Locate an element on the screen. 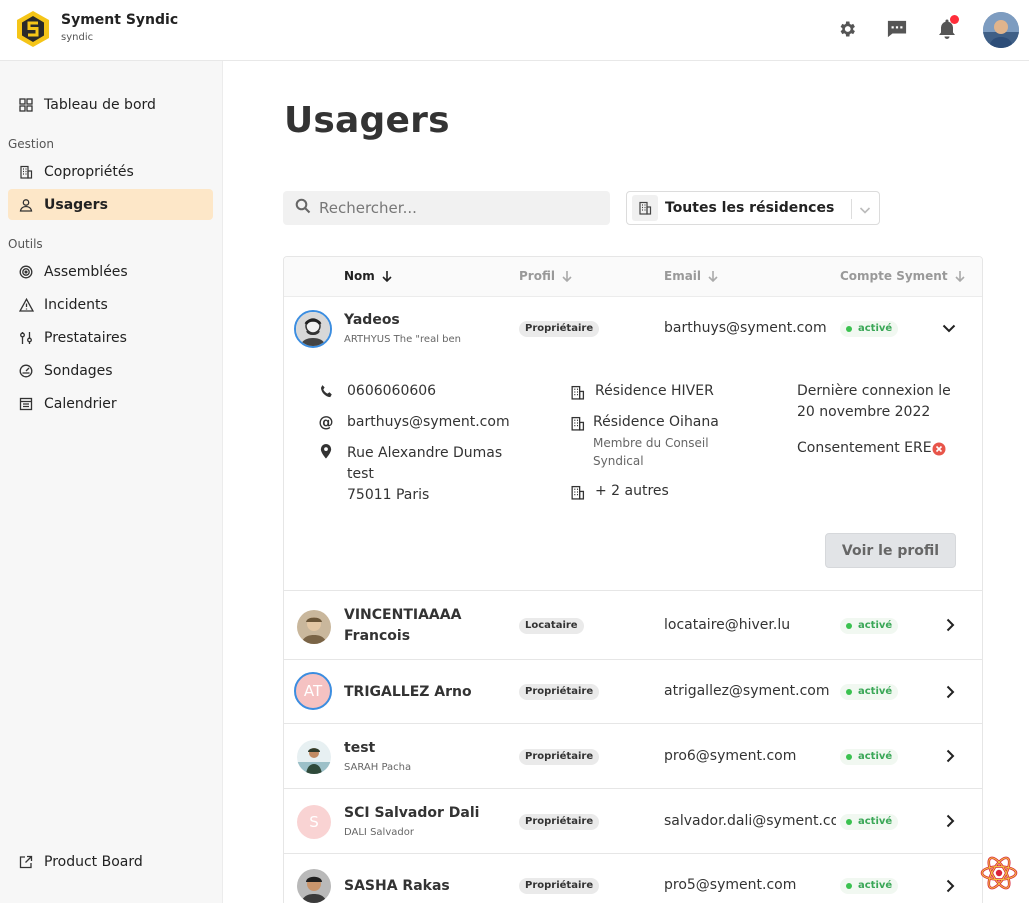  at-icon: @ is located at coordinates (326, 422).